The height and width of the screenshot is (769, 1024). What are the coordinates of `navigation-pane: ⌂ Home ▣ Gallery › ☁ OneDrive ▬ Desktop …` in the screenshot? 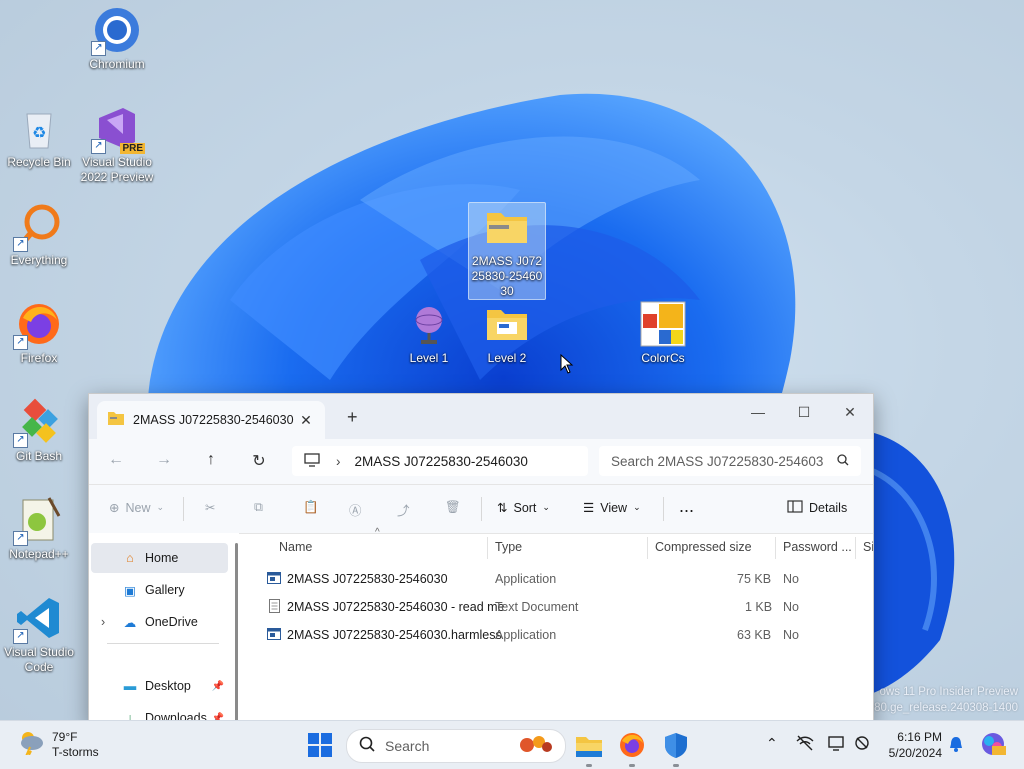 It's located at (164, 628).